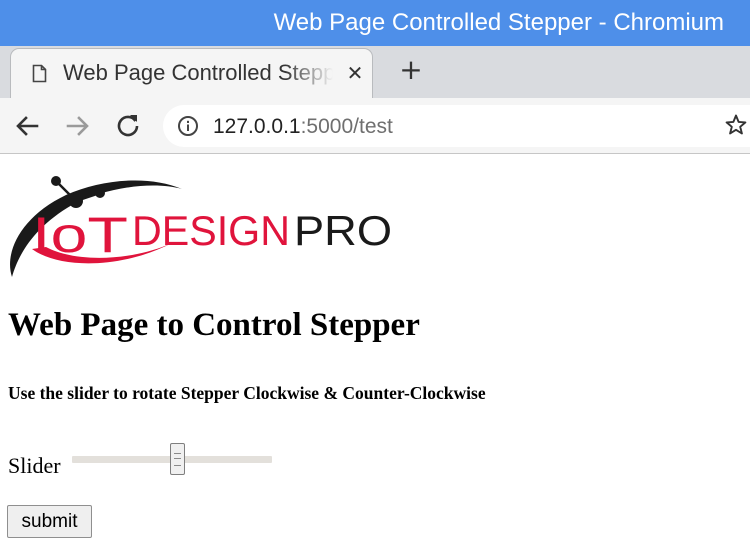 This screenshot has height=547, width=750. I want to click on stepper-slider, so click(172, 460).